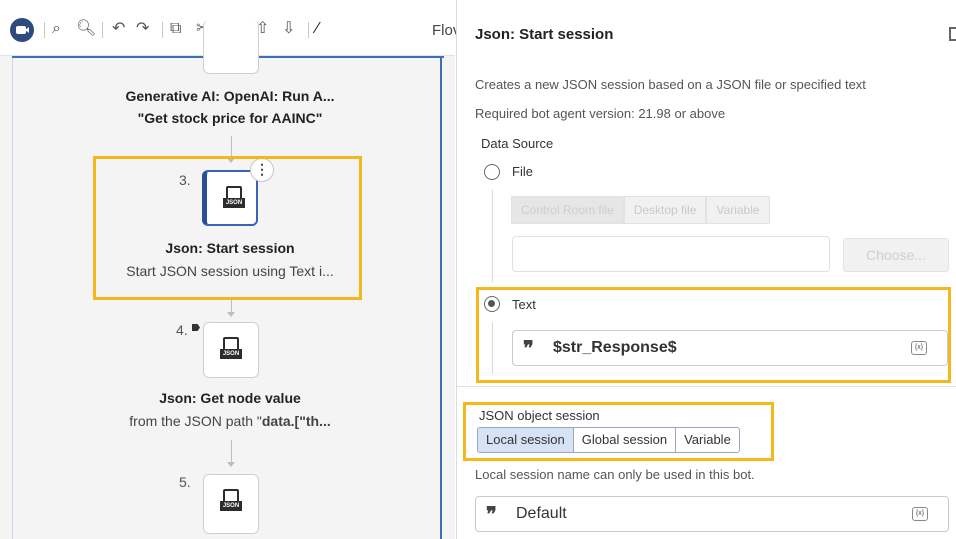 This screenshot has height=539, width=956. Describe the element at coordinates (231, 452) in the screenshot. I see `connector-line` at that location.